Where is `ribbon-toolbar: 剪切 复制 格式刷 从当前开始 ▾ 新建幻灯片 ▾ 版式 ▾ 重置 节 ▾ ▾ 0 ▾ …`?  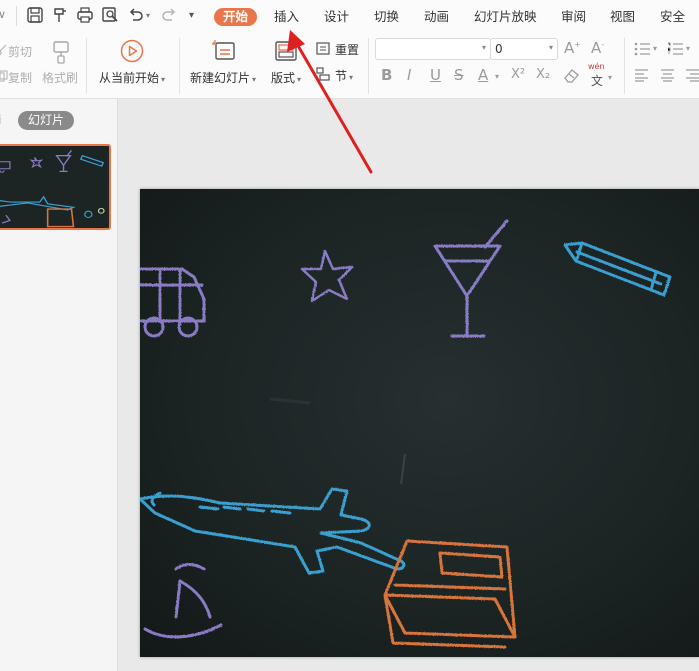 ribbon-toolbar: 剪切 复制 格式刷 从当前开始 ▾ 新建幻灯片 ▾ 版式 ▾ 重置 节 ▾ ▾ 0 ▾ … is located at coordinates (349, 66).